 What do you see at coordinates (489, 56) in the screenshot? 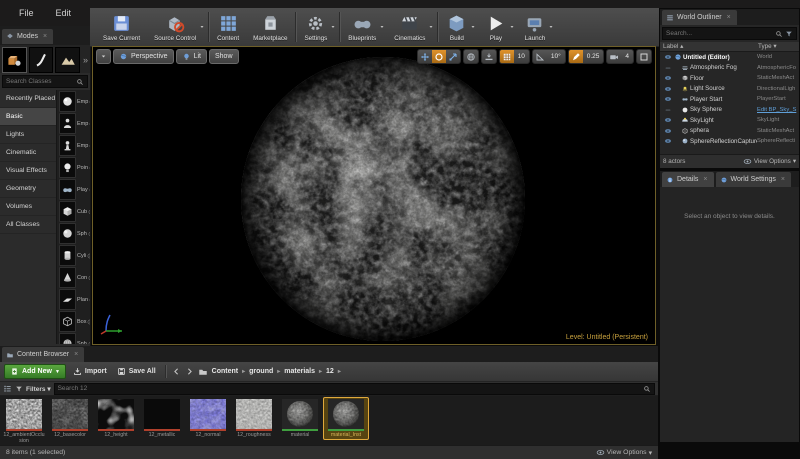
I see `surface-snap-toggle` at bounding box center [489, 56].